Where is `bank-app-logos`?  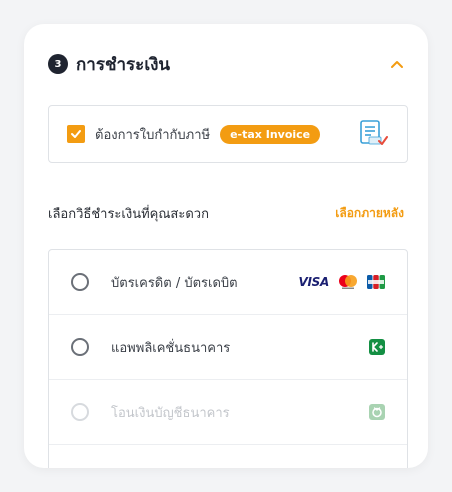
bank-app-logos is located at coordinates (377, 347).